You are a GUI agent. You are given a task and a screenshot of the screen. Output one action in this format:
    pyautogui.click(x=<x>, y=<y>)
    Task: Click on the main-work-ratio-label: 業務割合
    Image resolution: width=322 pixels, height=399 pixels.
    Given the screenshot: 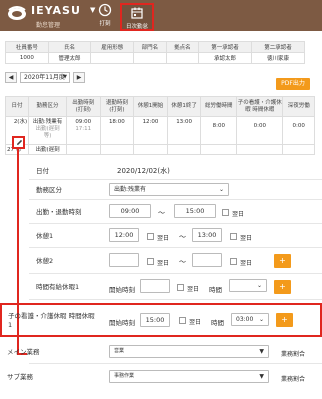 What is the action you would take?
    pyautogui.click(x=293, y=354)
    